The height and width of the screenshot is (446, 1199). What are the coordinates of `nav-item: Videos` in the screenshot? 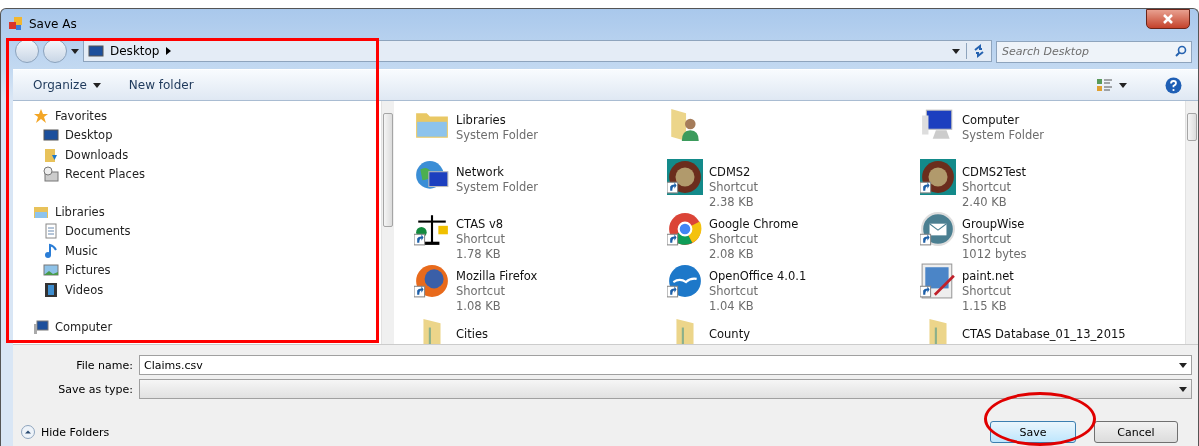 It's located at (68, 290).